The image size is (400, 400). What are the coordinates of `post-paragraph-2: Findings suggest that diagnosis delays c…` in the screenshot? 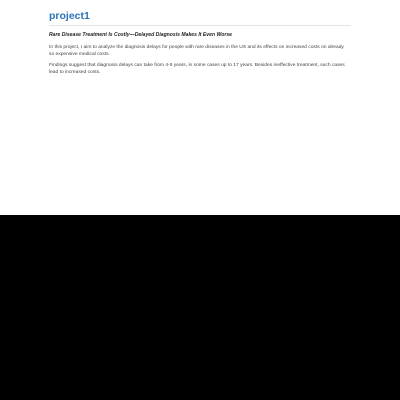 It's located at (197, 69).